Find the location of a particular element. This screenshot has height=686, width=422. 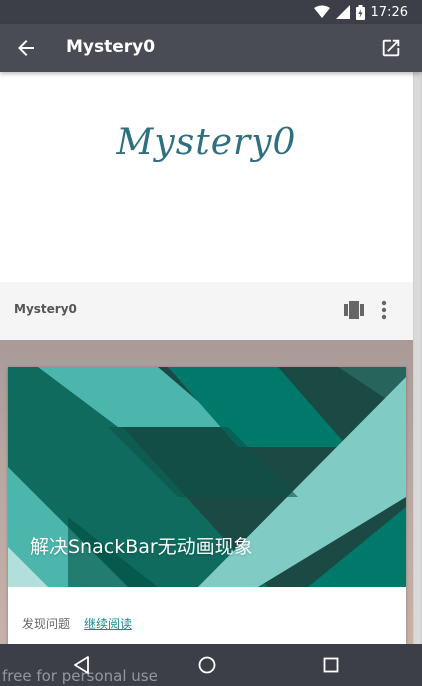

card-header: Mystery0 is located at coordinates (206, 311).